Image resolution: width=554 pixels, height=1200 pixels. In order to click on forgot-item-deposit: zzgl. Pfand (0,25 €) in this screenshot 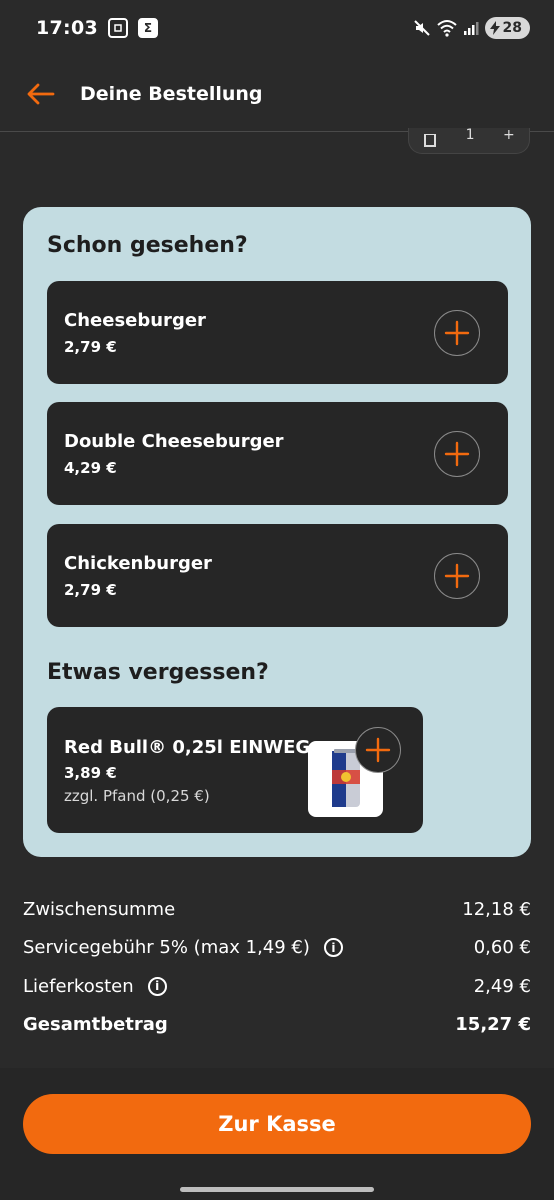, I will do `click(137, 796)`.